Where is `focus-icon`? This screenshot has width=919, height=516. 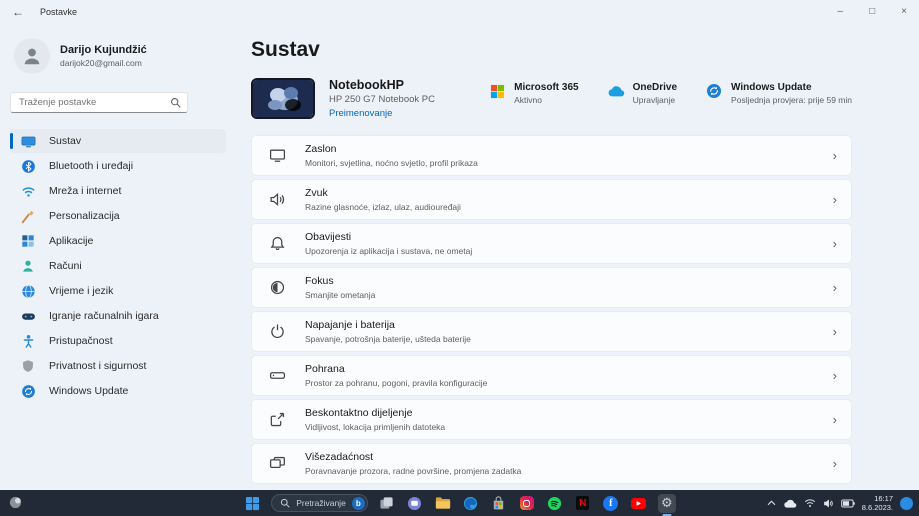
focus-icon is located at coordinates (277, 287).